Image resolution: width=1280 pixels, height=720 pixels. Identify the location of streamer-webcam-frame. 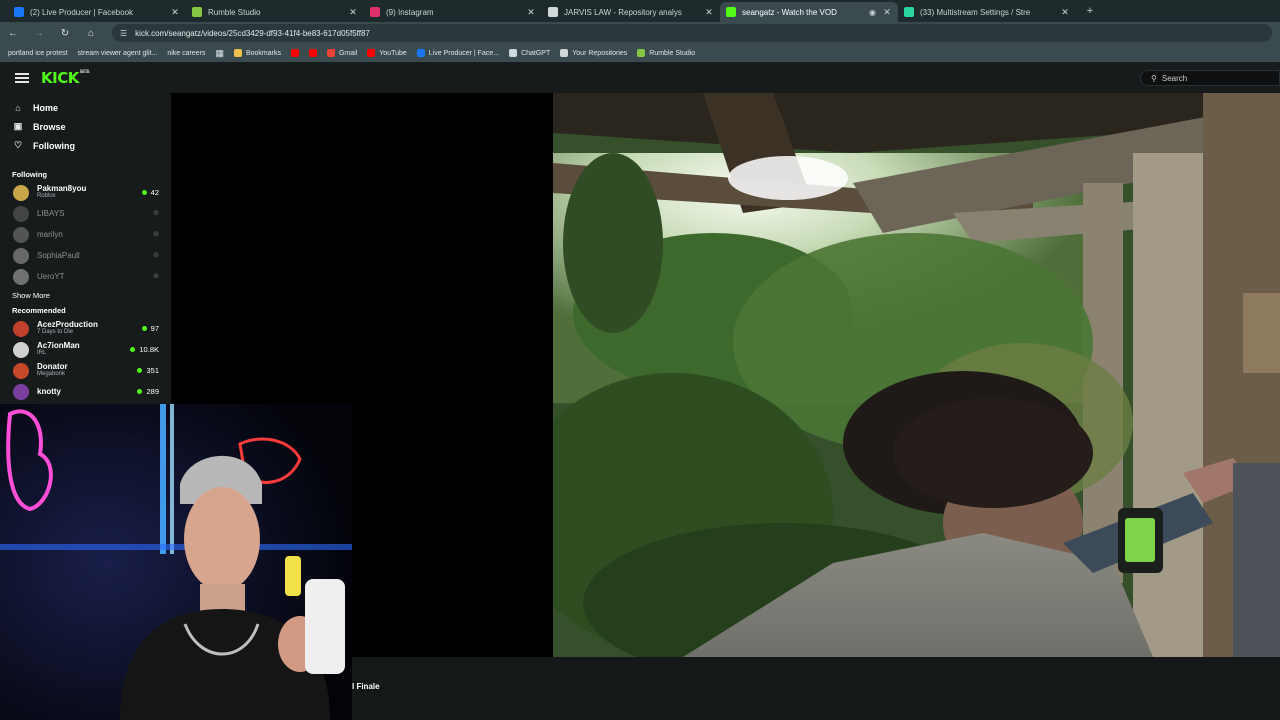
(176, 562).